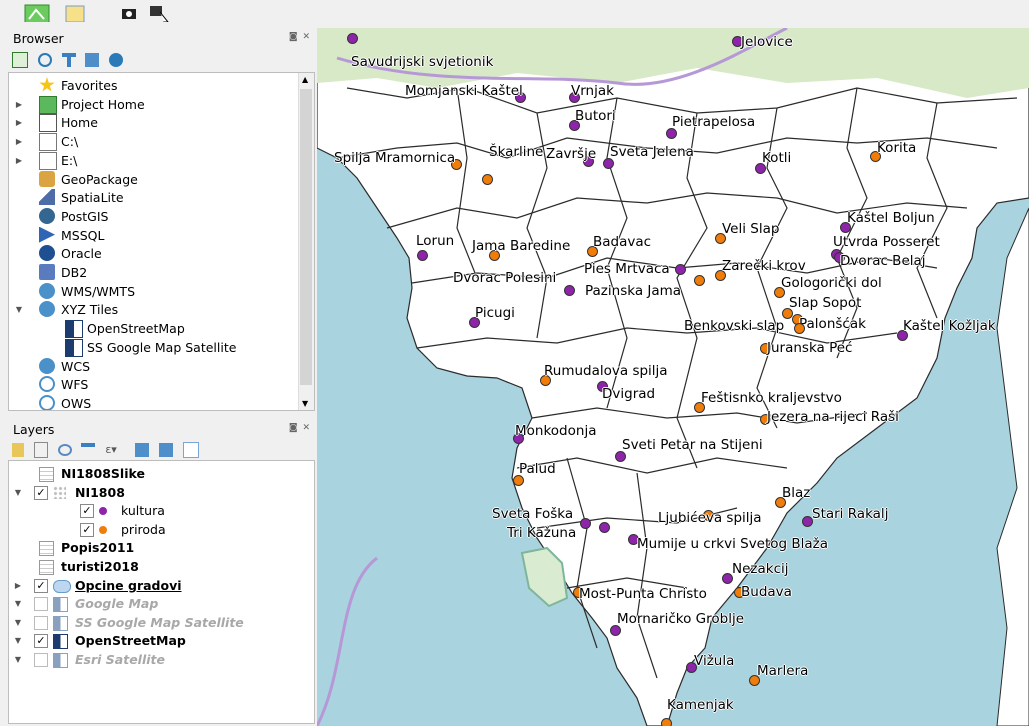 Image resolution: width=1029 pixels, height=726 pixels. Describe the element at coordinates (710, 518) in the screenshot. I see `place-label: Ljubićeva spilja` at that location.